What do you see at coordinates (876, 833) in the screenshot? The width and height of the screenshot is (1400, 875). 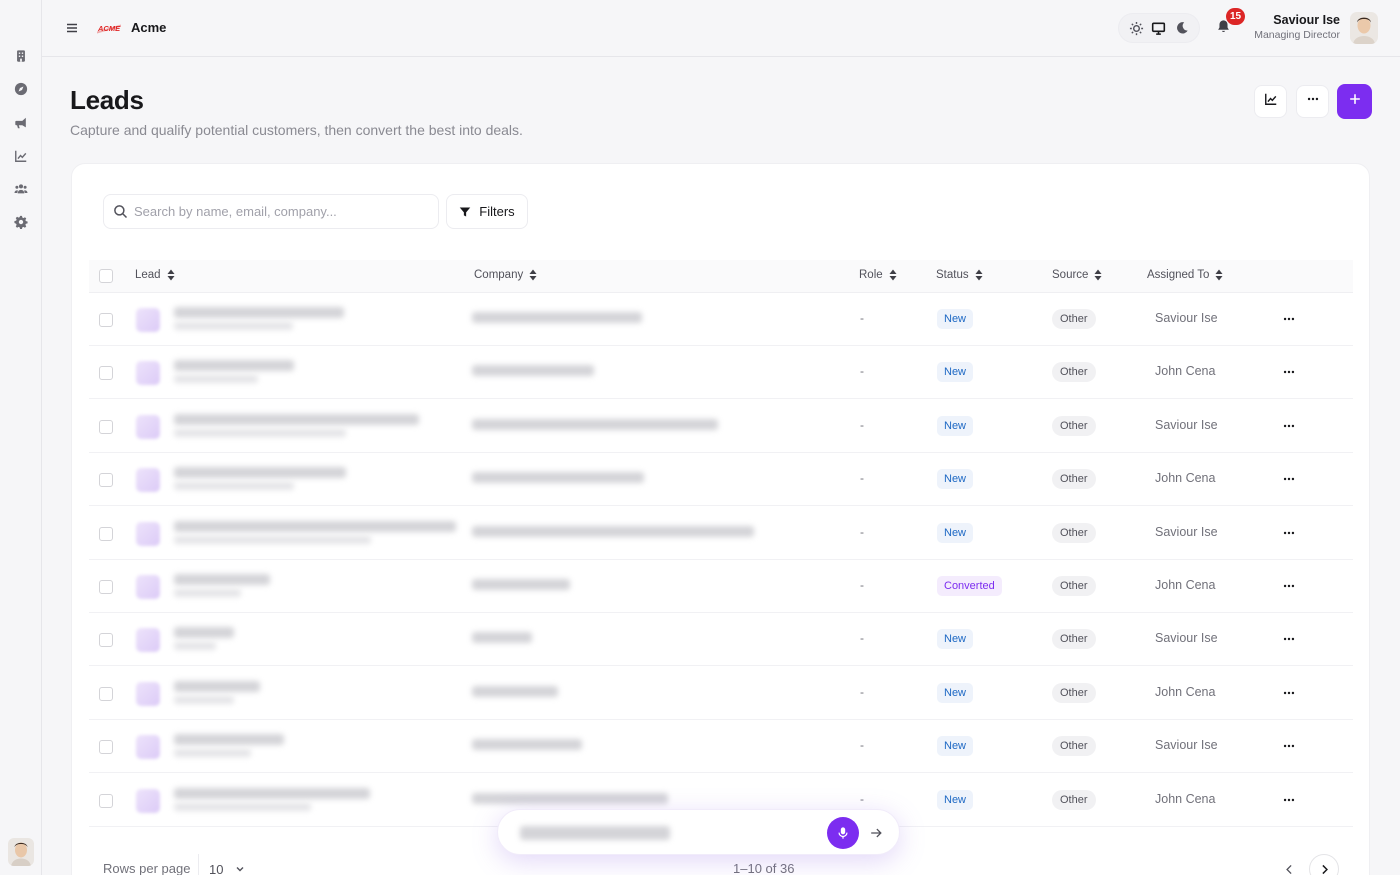 I see `send-button` at bounding box center [876, 833].